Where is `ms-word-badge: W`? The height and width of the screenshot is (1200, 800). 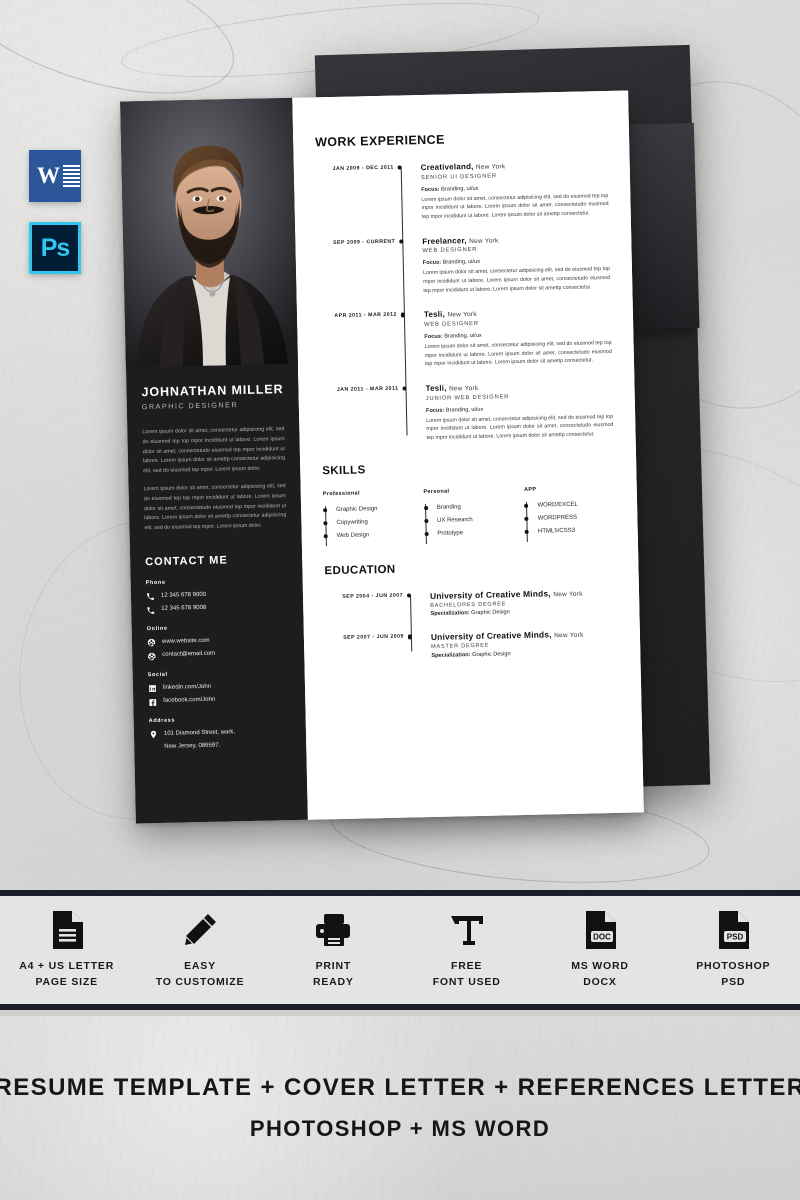 ms-word-badge: W is located at coordinates (55, 176).